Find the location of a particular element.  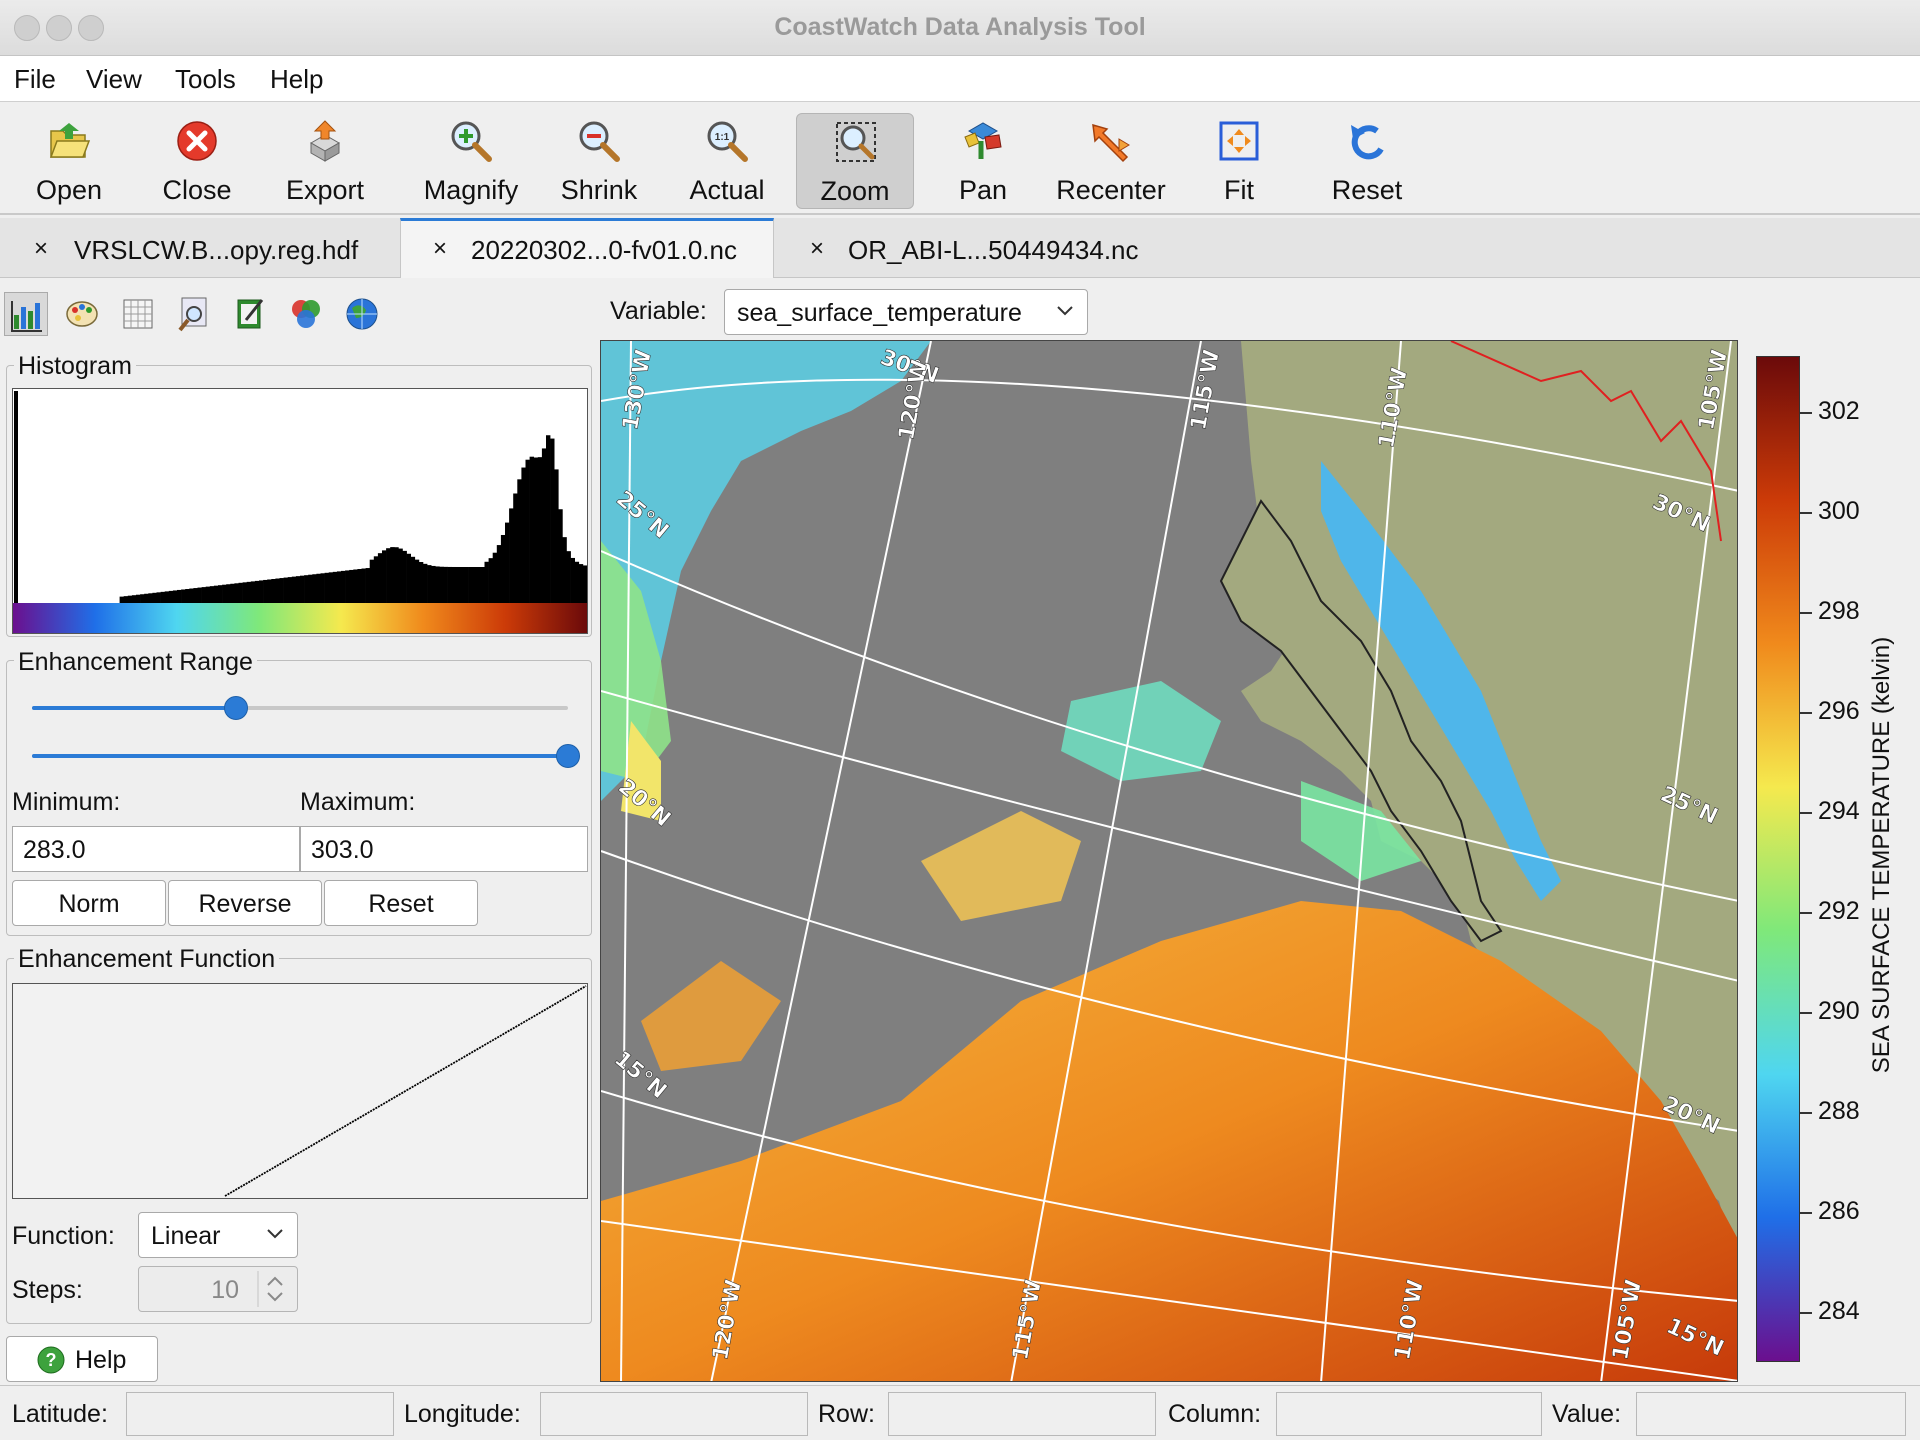

tab-vrslcw: × VRSLCW.B...opy.reg.hdf is located at coordinates (200, 248).